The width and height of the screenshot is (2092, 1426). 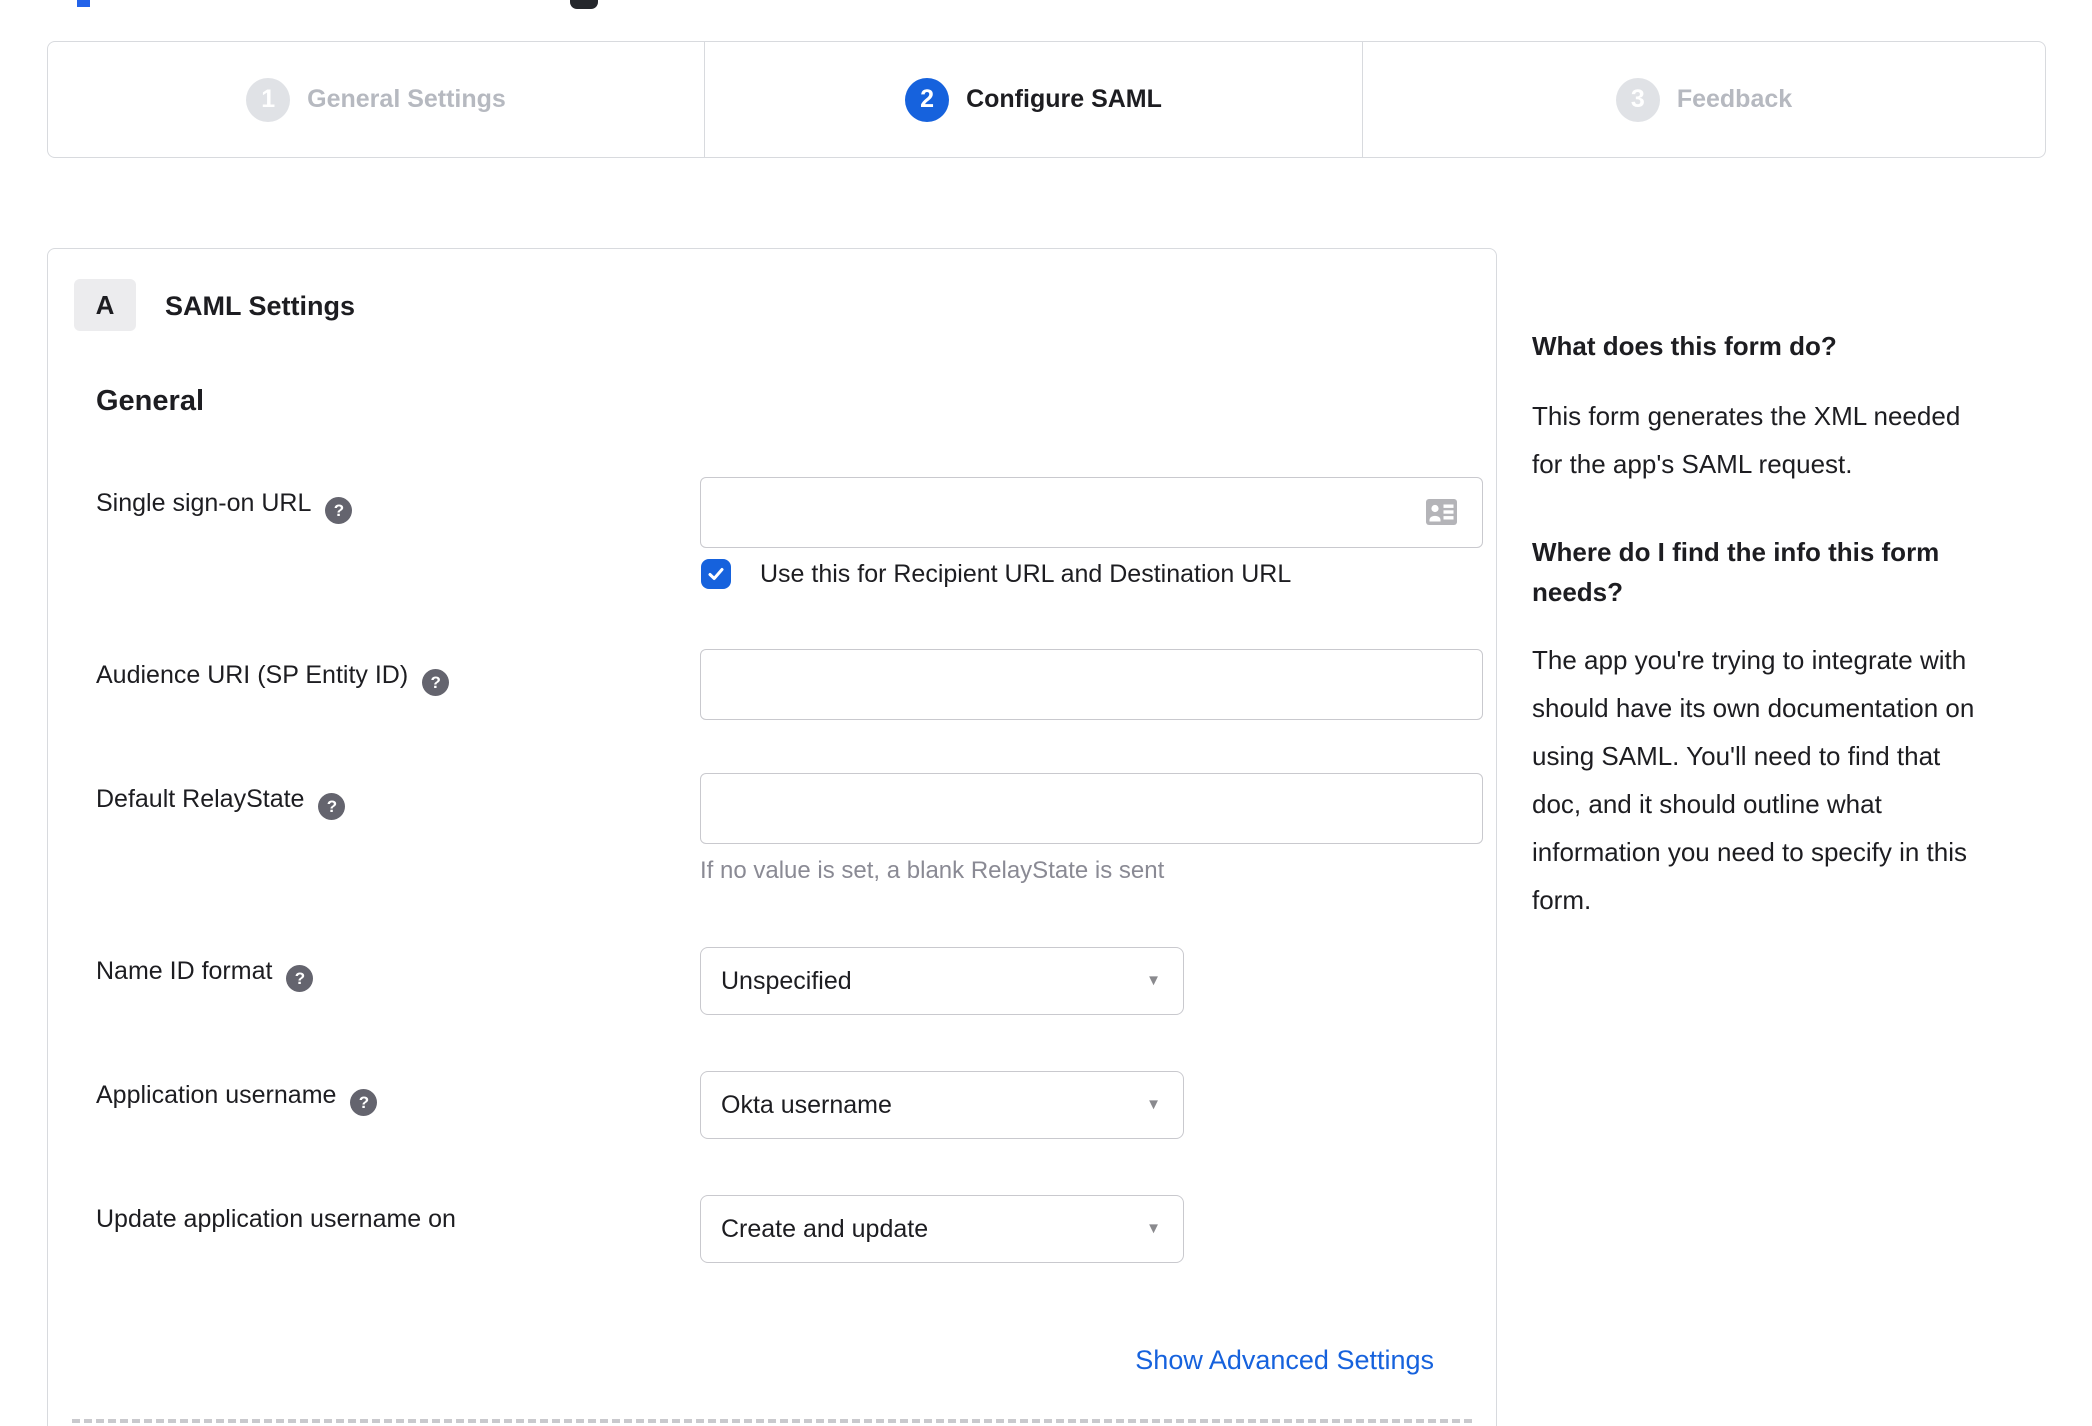 I want to click on name-id-format-row: Name ID format? Unspecified ▼, so click(x=796, y=981).